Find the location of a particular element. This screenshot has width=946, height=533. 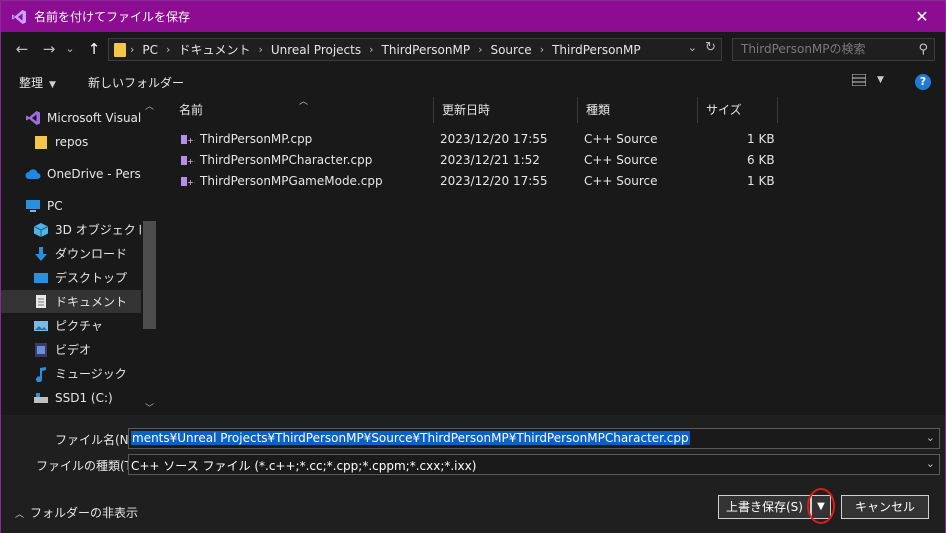

column-header-name: 名前 is located at coordinates (302, 110).